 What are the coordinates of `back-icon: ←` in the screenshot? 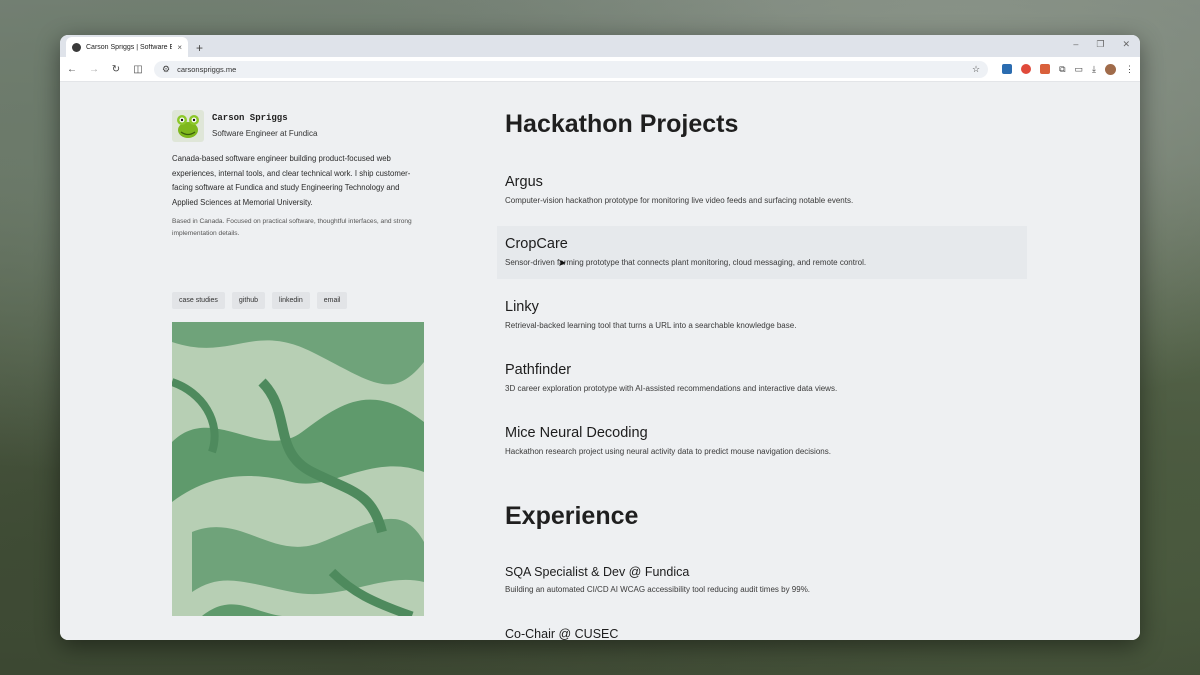 It's located at (72, 69).